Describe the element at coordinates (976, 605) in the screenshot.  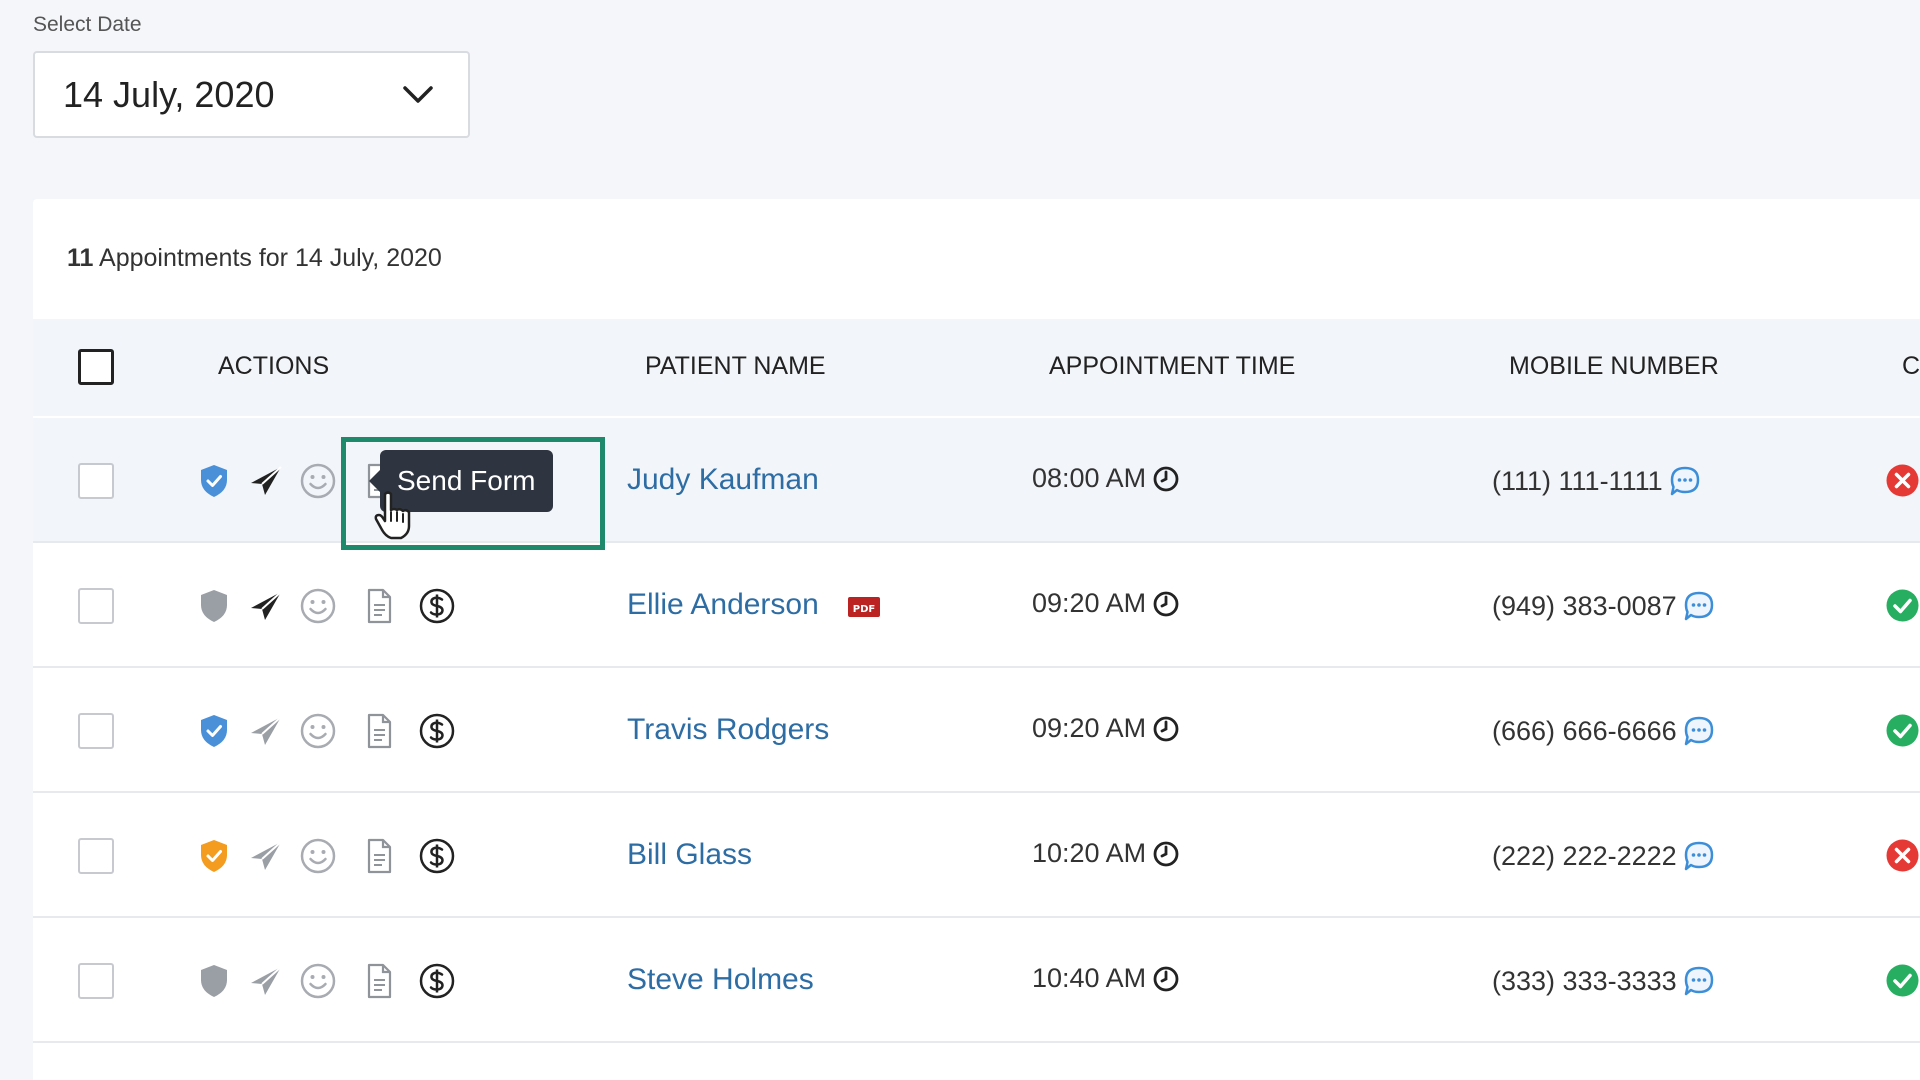
I see `table-row: Ellie Anderson PDF 09:20 AM (949) 383-0087` at that location.